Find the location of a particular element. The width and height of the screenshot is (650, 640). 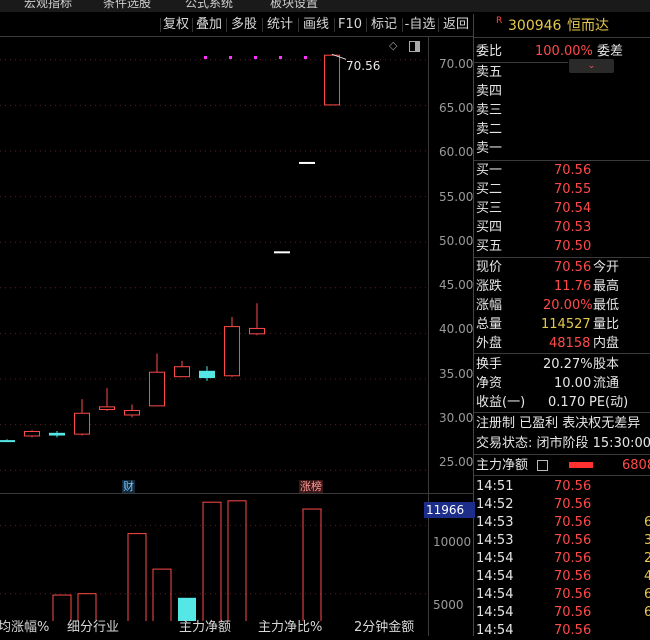

menu-stock-filter: 条件选股 is located at coordinates (127, 5).